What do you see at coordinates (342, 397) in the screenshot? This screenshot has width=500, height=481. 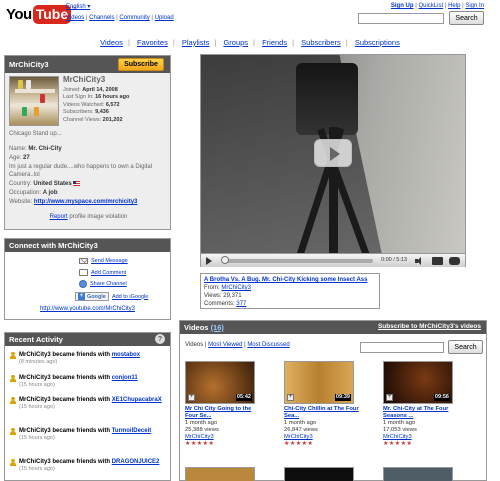 I see `video-duration: 09:39` at bounding box center [342, 397].